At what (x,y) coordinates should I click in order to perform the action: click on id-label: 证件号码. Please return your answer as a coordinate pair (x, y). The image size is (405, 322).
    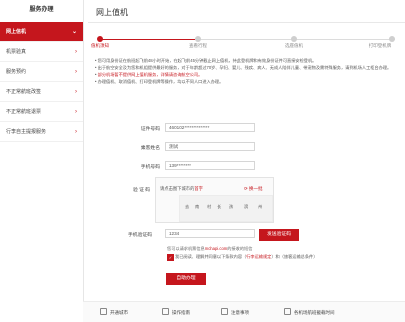
    Looking at the image, I should click on (150, 129).